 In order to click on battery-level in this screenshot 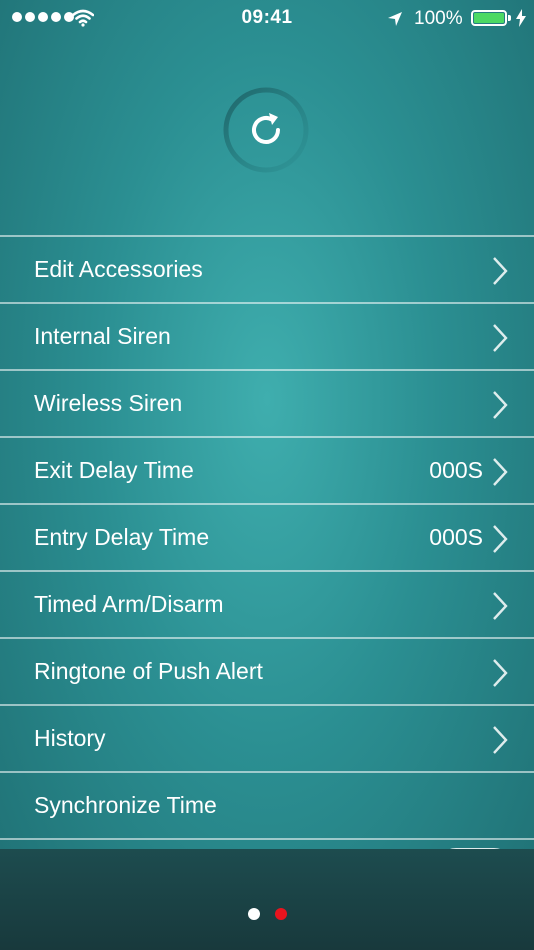, I will do `click(489, 18)`.